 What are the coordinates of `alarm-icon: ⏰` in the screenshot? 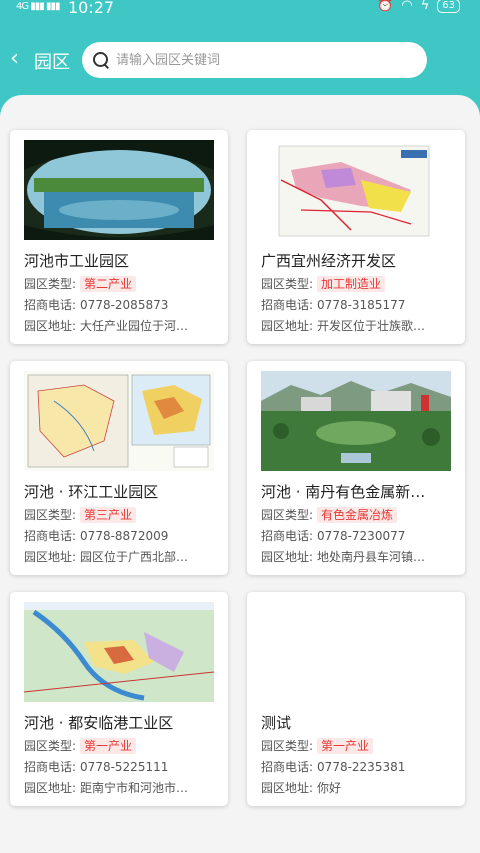 It's located at (385, 6).